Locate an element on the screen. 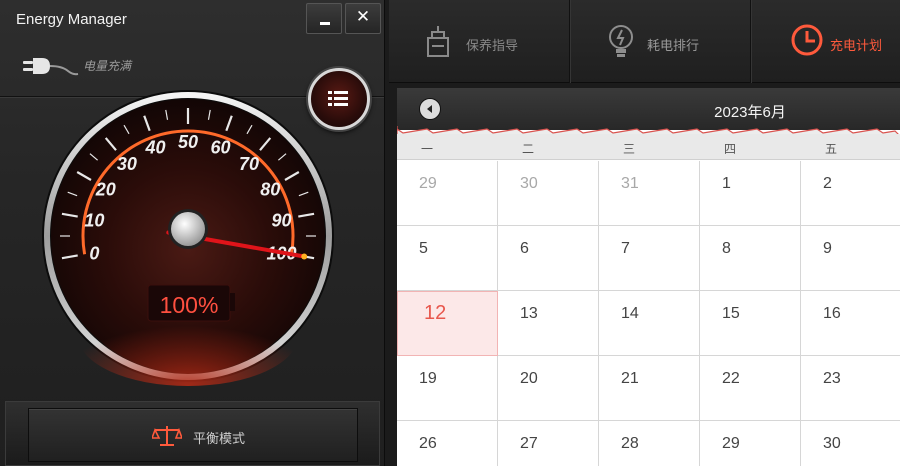  tab-power-ranking: 耗电排行 is located at coordinates (660, 41).